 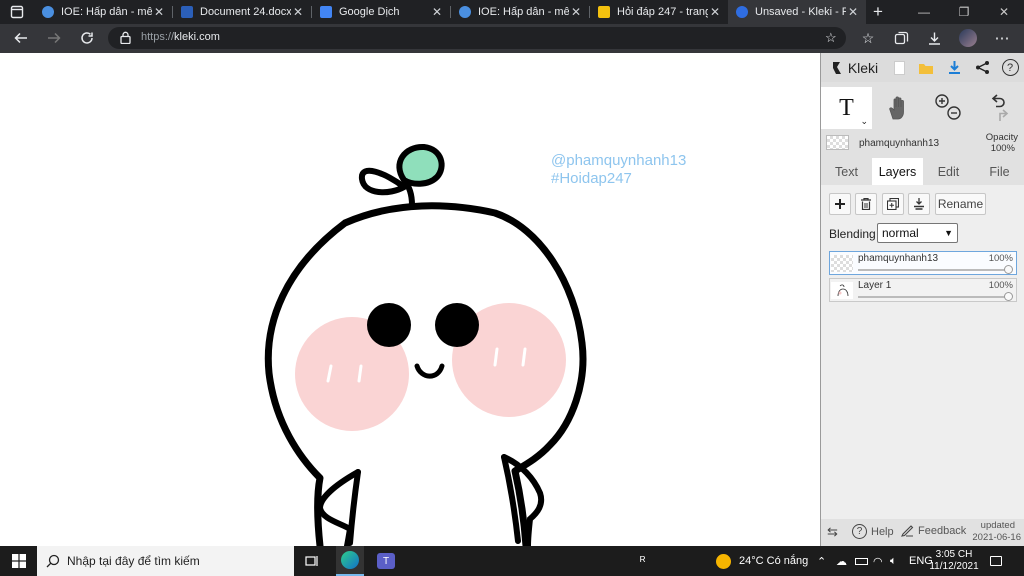 I want to click on weather-widget: 24°C Có nắng, so click(x=762, y=561).